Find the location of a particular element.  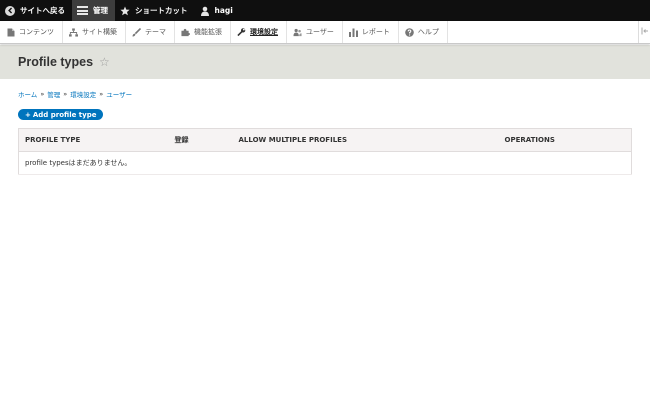

tray-item-label: ヘルプ is located at coordinates (428, 32).